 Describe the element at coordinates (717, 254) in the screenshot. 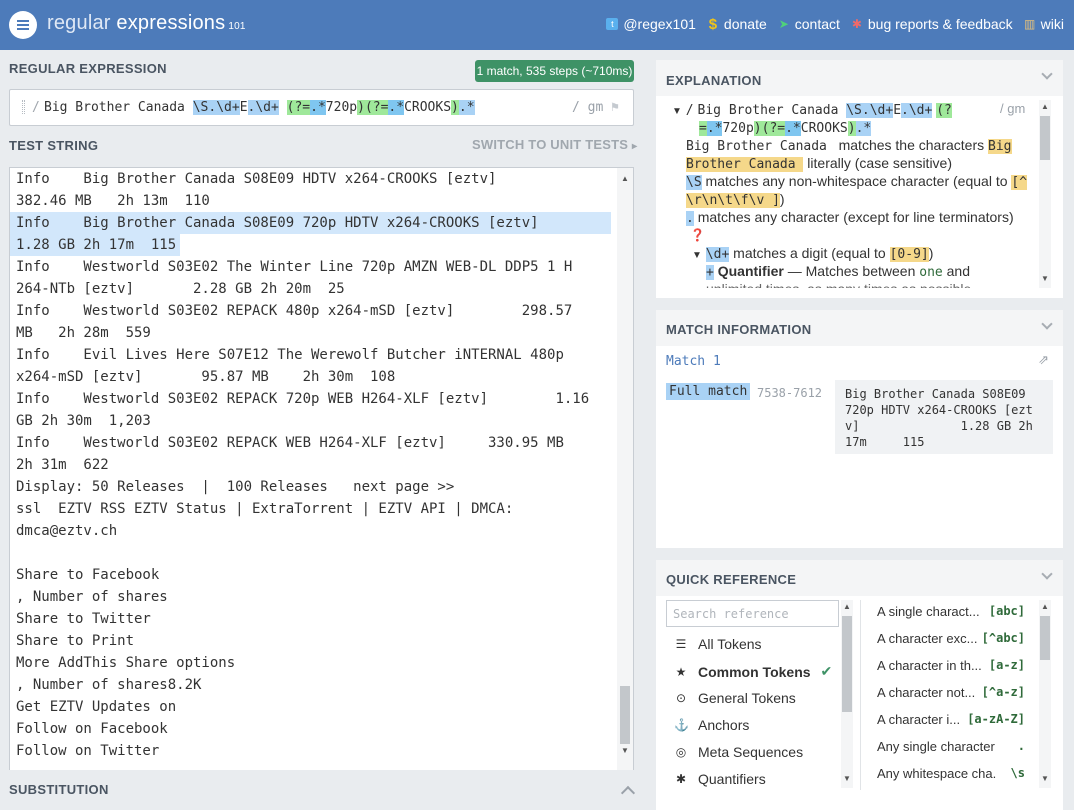

I see `expl-code: \d+` at that location.